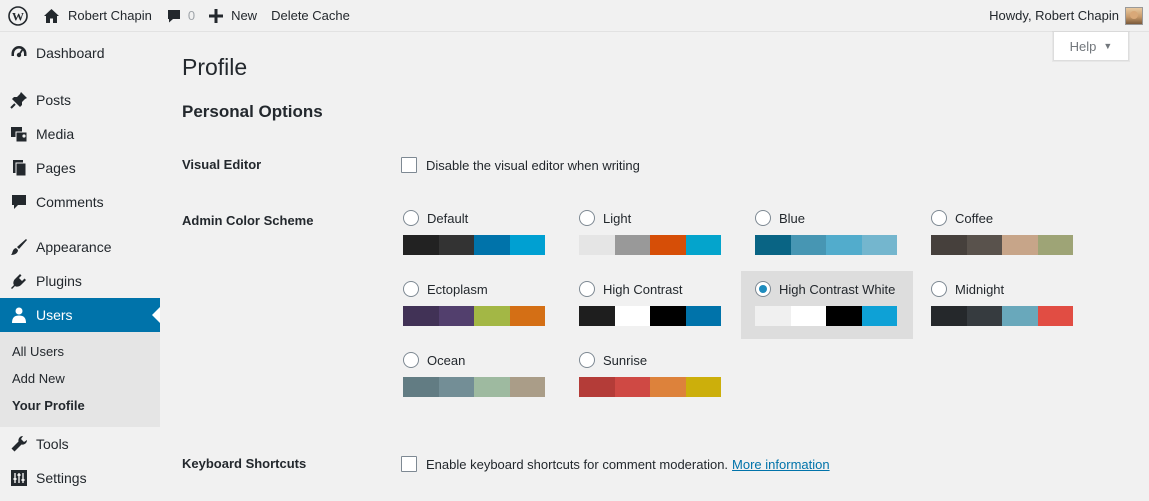  I want to click on color-scheme-name: High Contrast White, so click(837, 289).